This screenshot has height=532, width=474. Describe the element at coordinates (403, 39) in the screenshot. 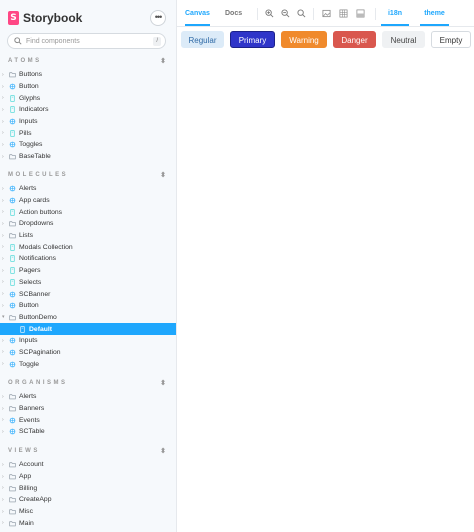

I see `neutral-button: Neutral` at that location.